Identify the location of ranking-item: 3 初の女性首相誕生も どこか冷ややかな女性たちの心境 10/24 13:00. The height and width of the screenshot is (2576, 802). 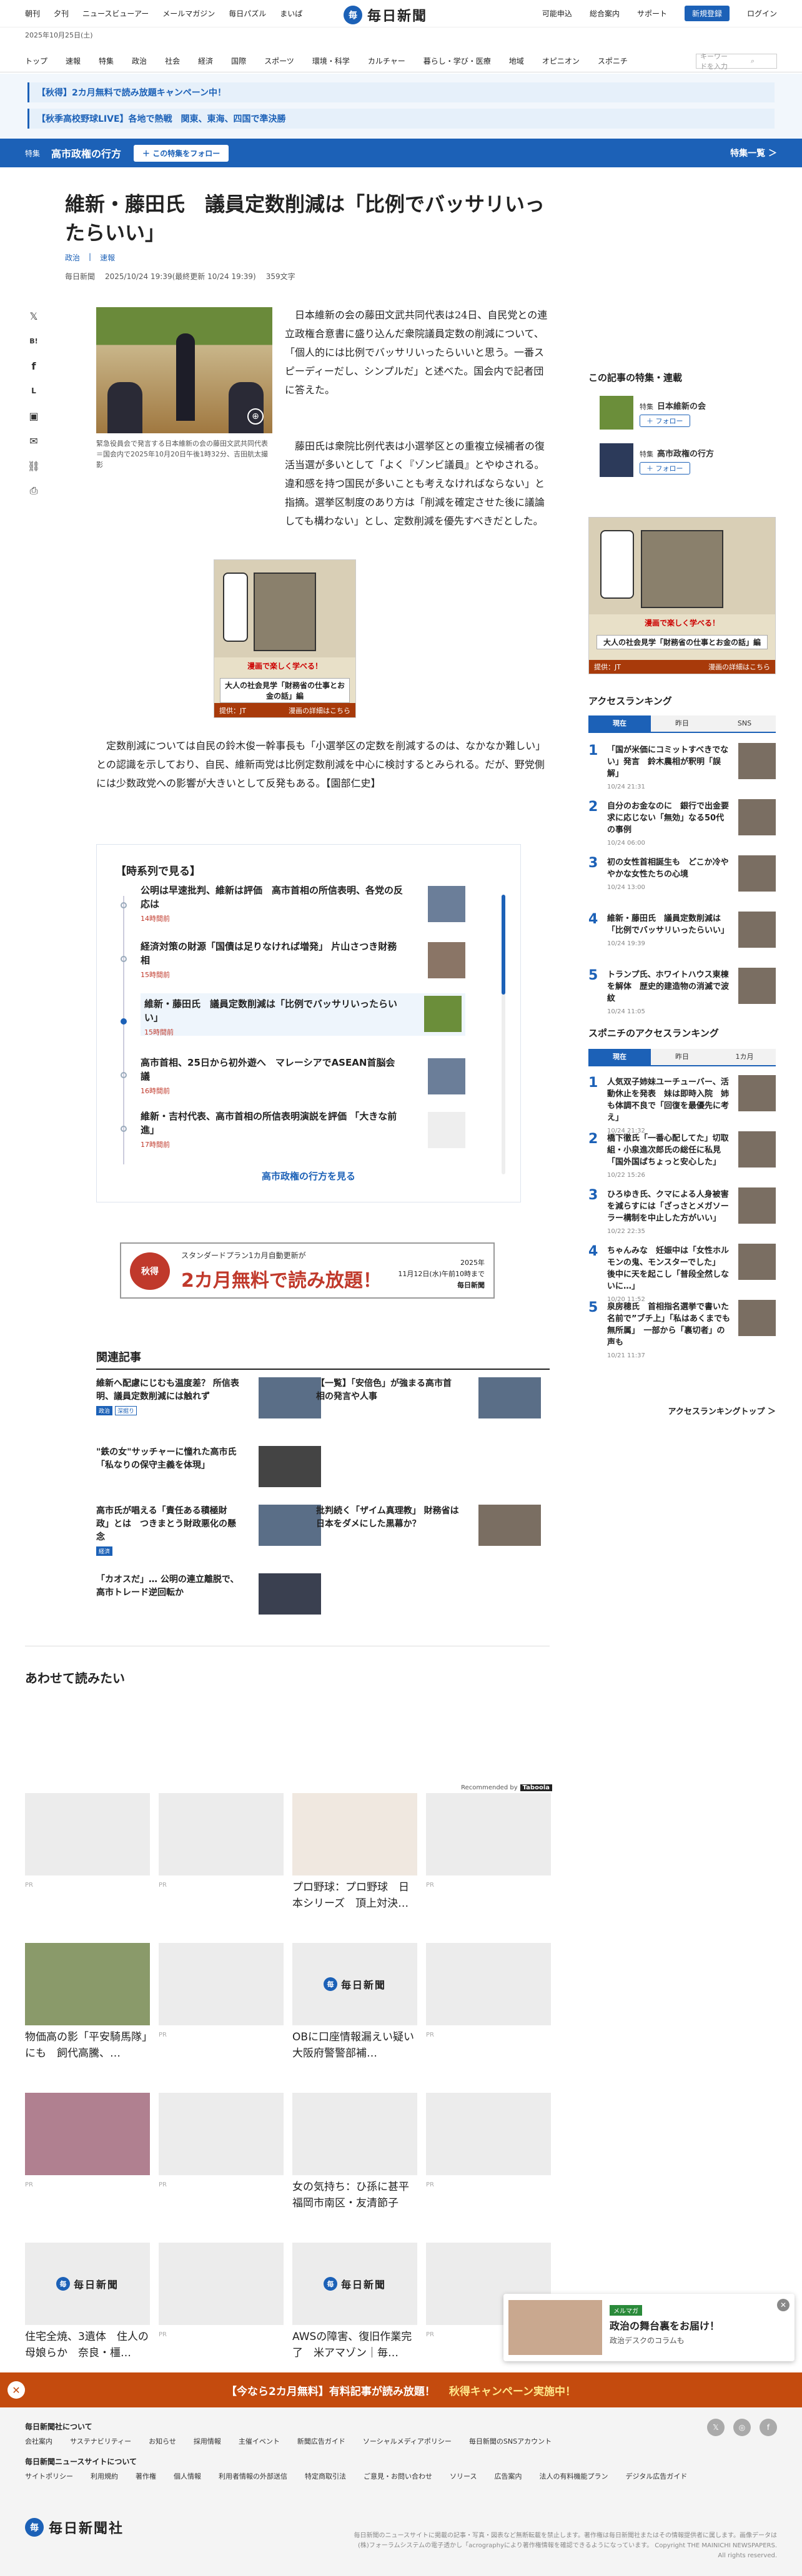
(682, 877).